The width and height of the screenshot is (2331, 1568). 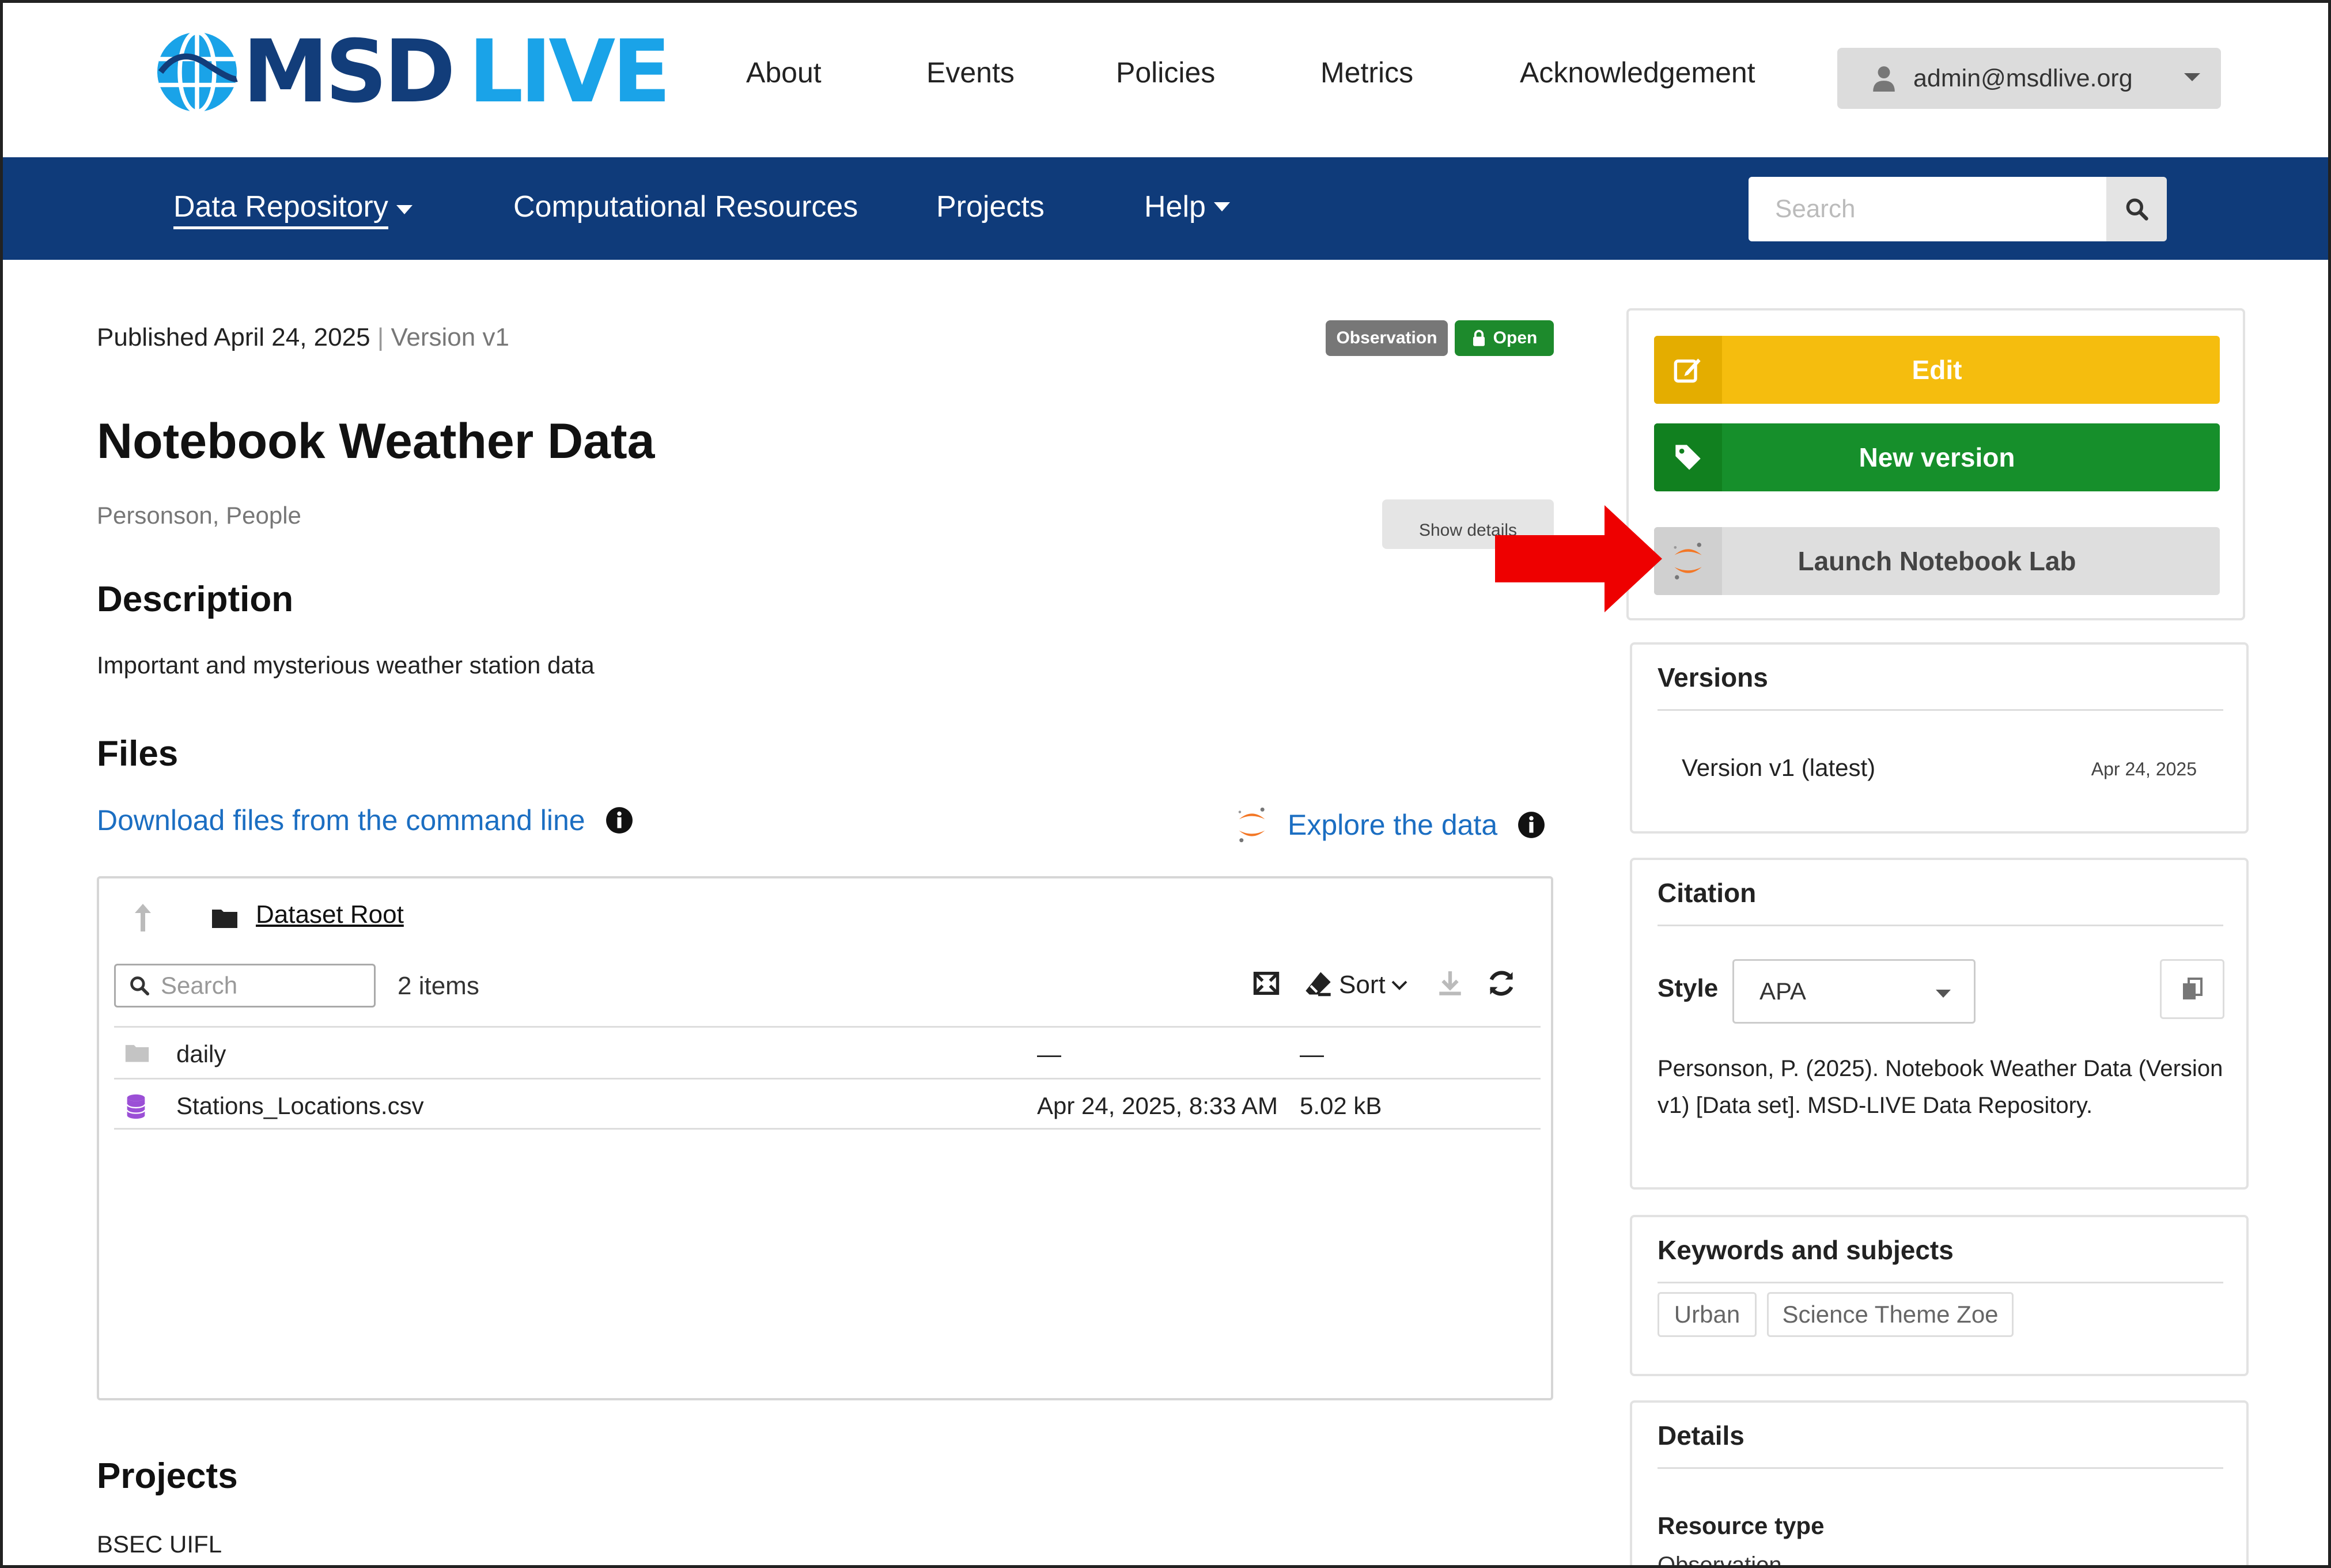 I want to click on nav-computational-resources-label: Computational Resources, so click(x=685, y=207).